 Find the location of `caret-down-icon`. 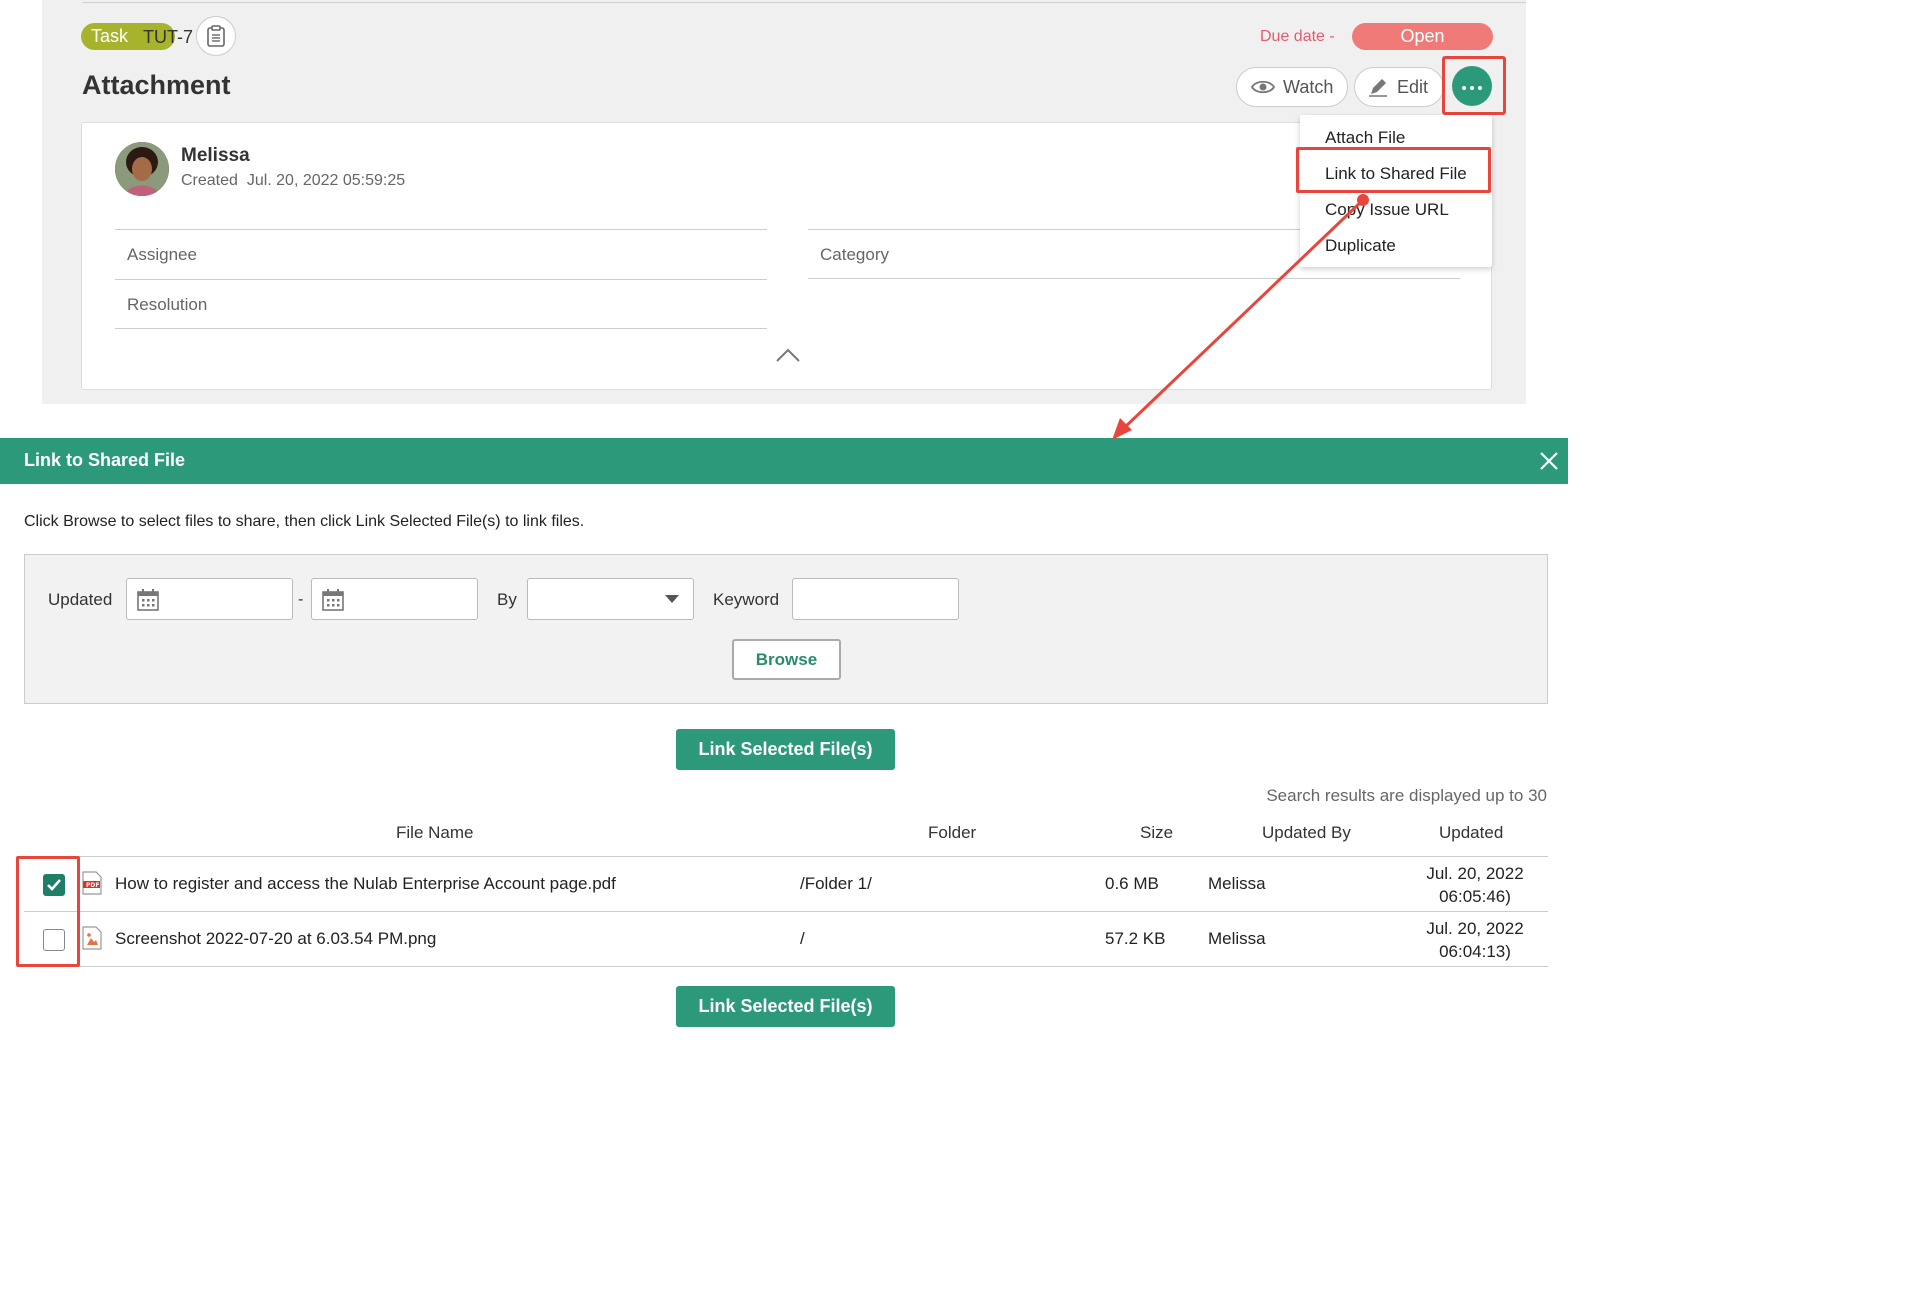

caret-down-icon is located at coordinates (672, 599).